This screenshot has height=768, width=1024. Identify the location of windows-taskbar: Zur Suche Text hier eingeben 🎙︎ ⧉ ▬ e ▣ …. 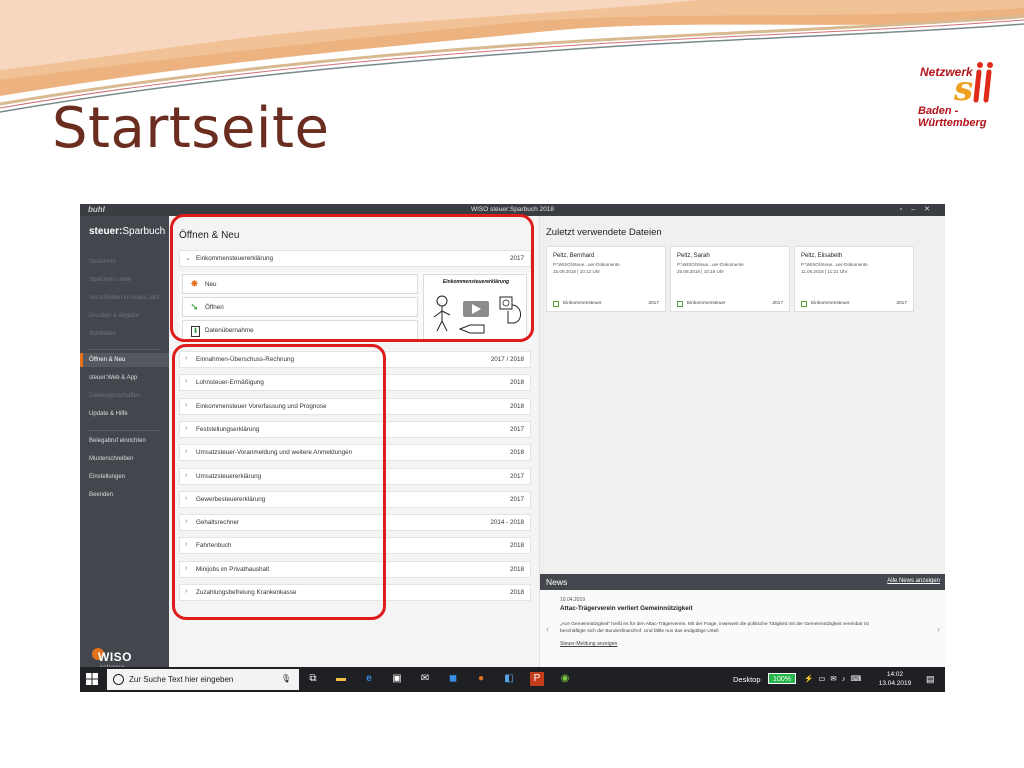
(512, 679).